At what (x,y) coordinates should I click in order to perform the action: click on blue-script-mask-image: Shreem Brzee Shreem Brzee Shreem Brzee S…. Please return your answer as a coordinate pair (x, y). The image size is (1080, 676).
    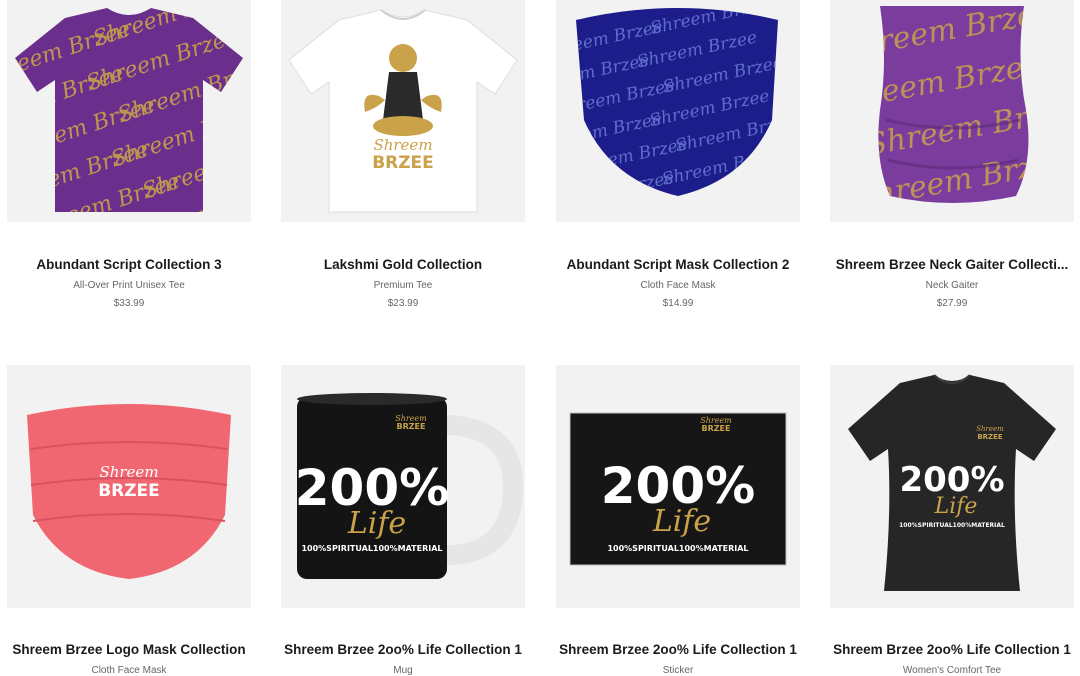
    Looking at the image, I should click on (678, 111).